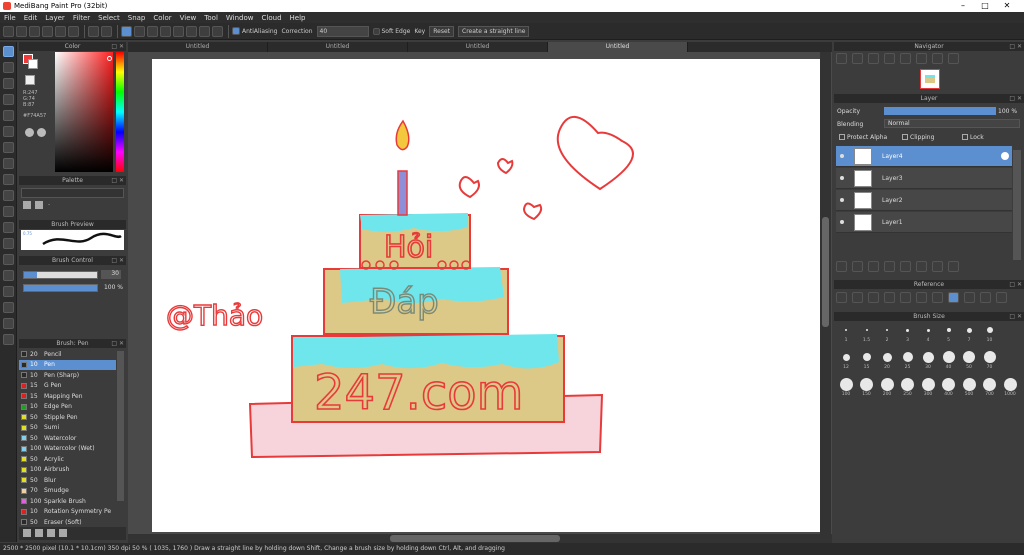 This screenshot has height=555, width=1024. What do you see at coordinates (924, 178) in the screenshot?
I see `layer-row: Layer3` at bounding box center [924, 178].